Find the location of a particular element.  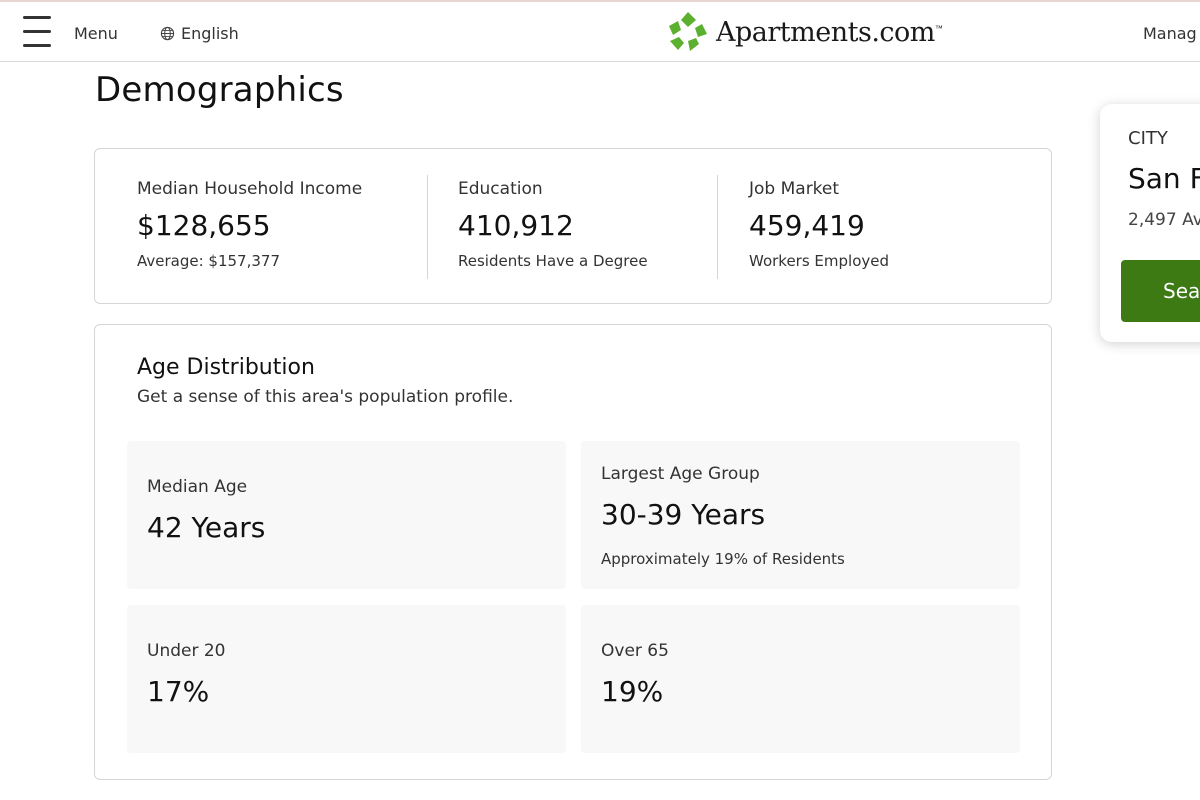

city-name: San F is located at coordinates (1164, 178).